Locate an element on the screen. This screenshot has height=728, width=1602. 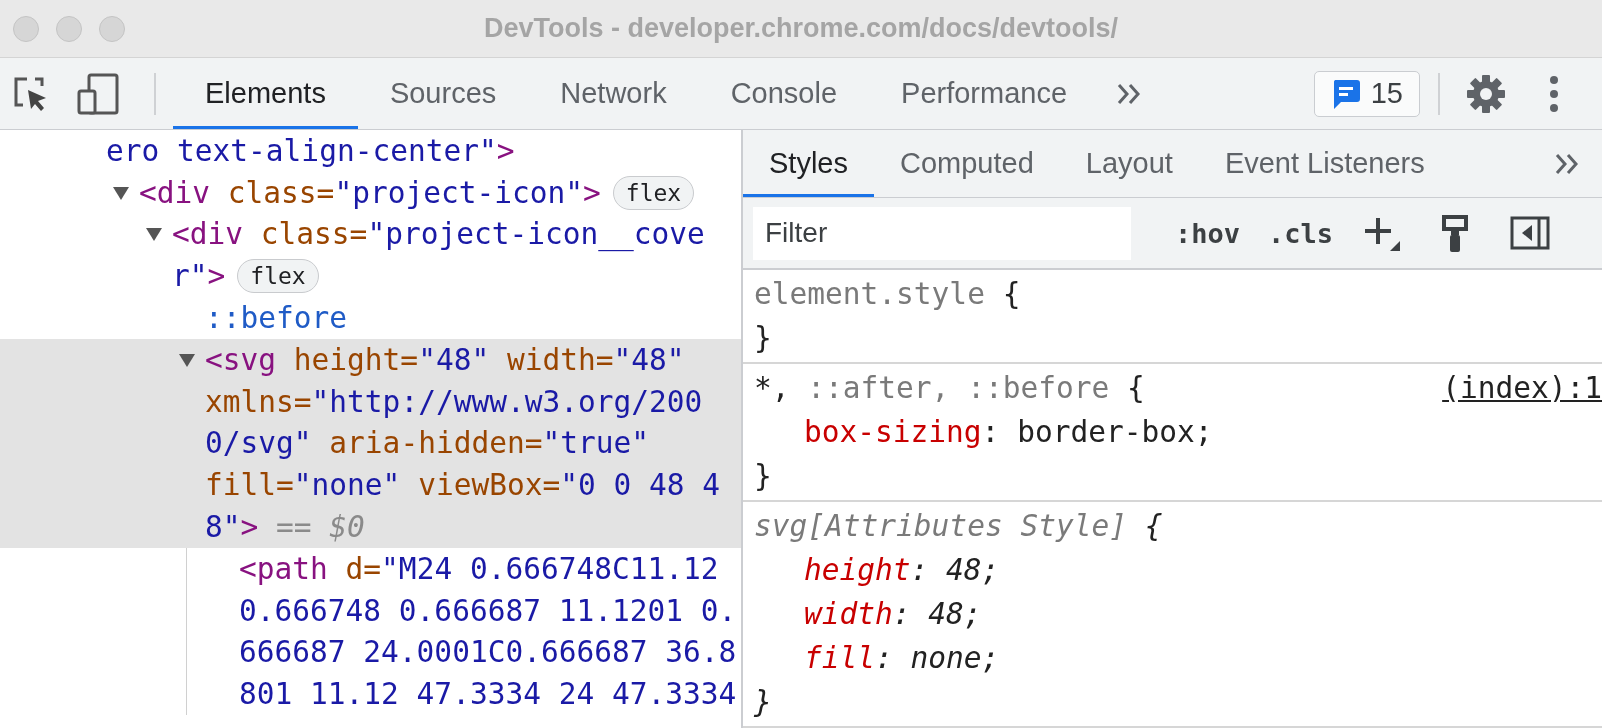
style-rule-line: svg[Attributes Style] { is located at coordinates (958, 526).